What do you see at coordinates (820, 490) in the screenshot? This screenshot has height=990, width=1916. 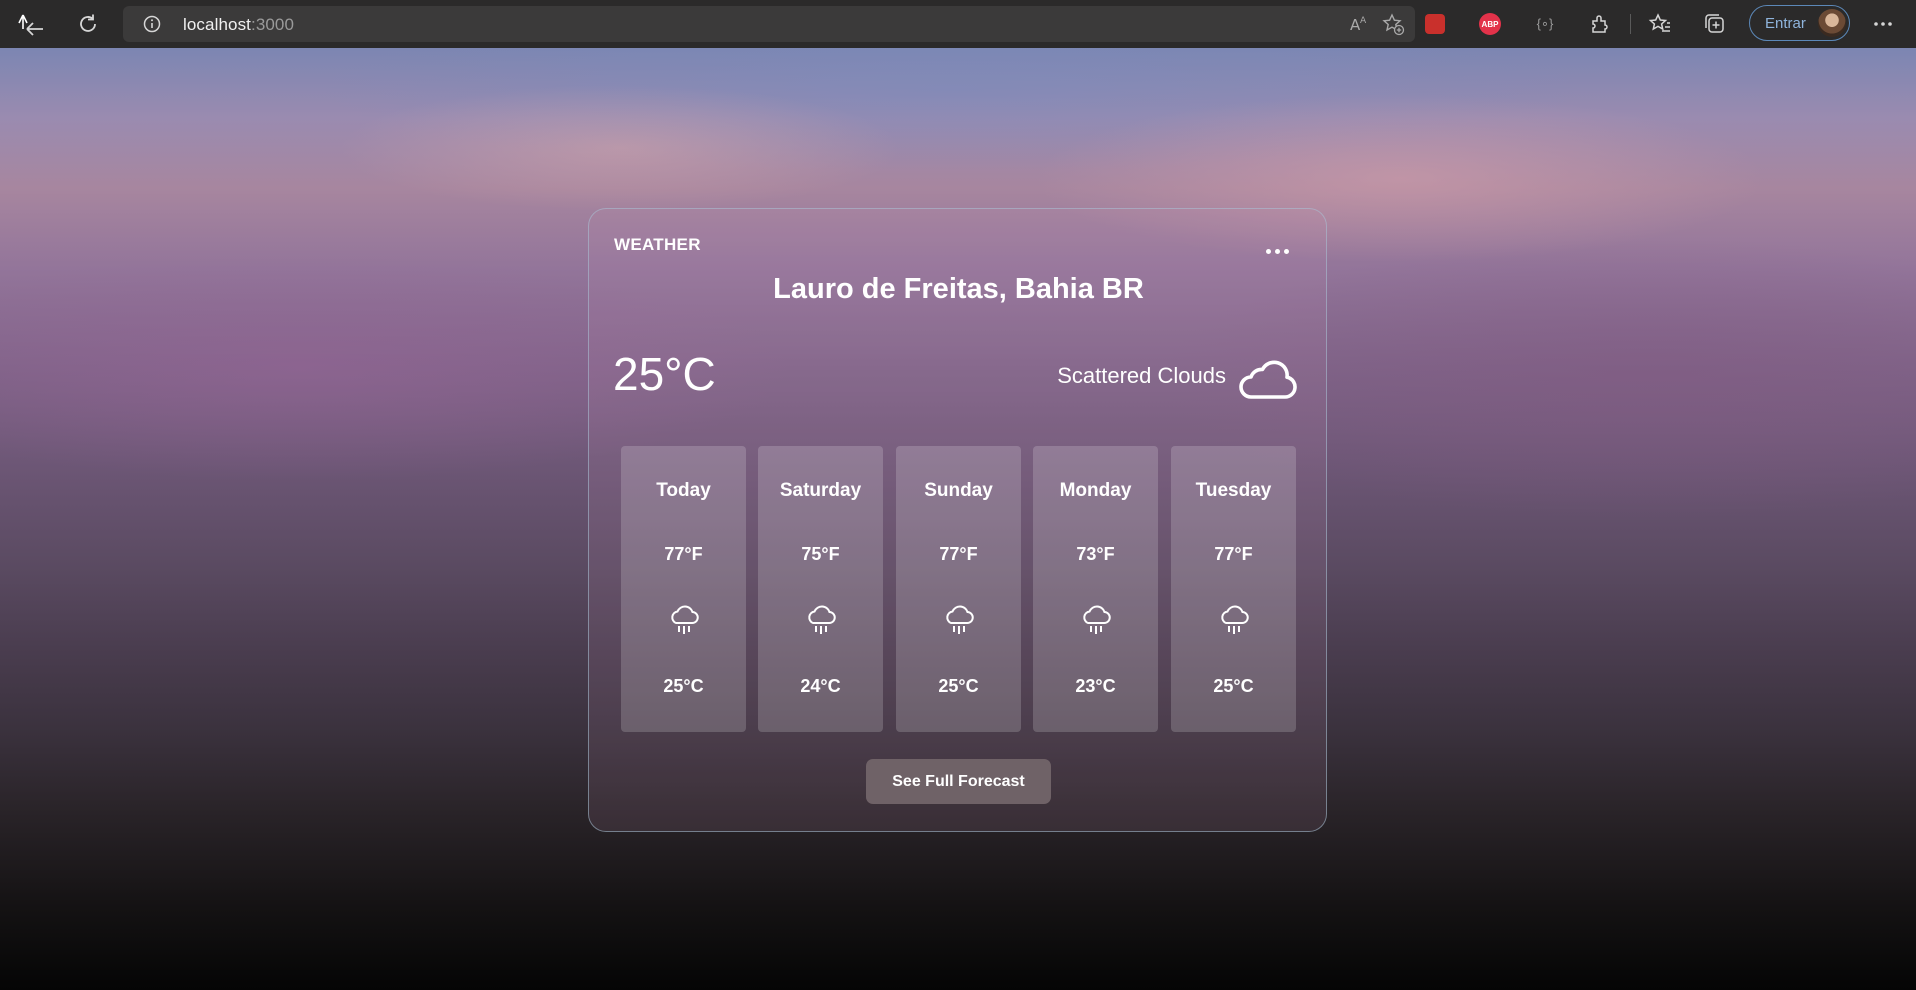 I see `forecast-day-name: Saturday` at bounding box center [820, 490].